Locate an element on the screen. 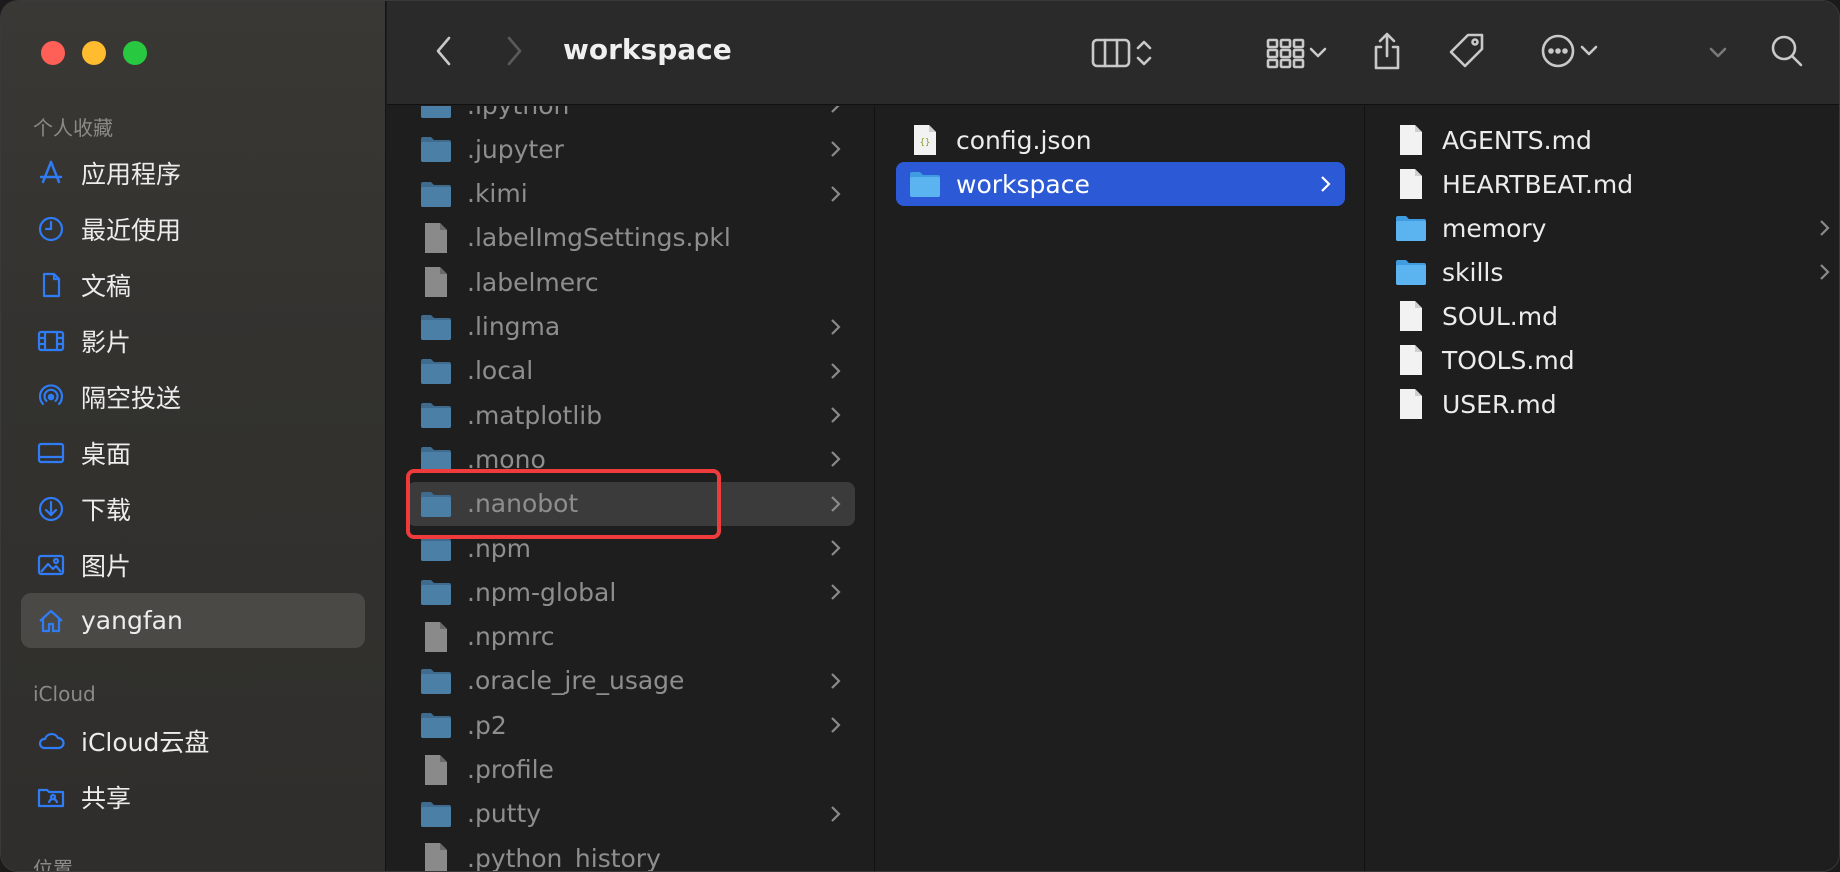 The image size is (1840, 872). file-name: .lingma is located at coordinates (514, 326).